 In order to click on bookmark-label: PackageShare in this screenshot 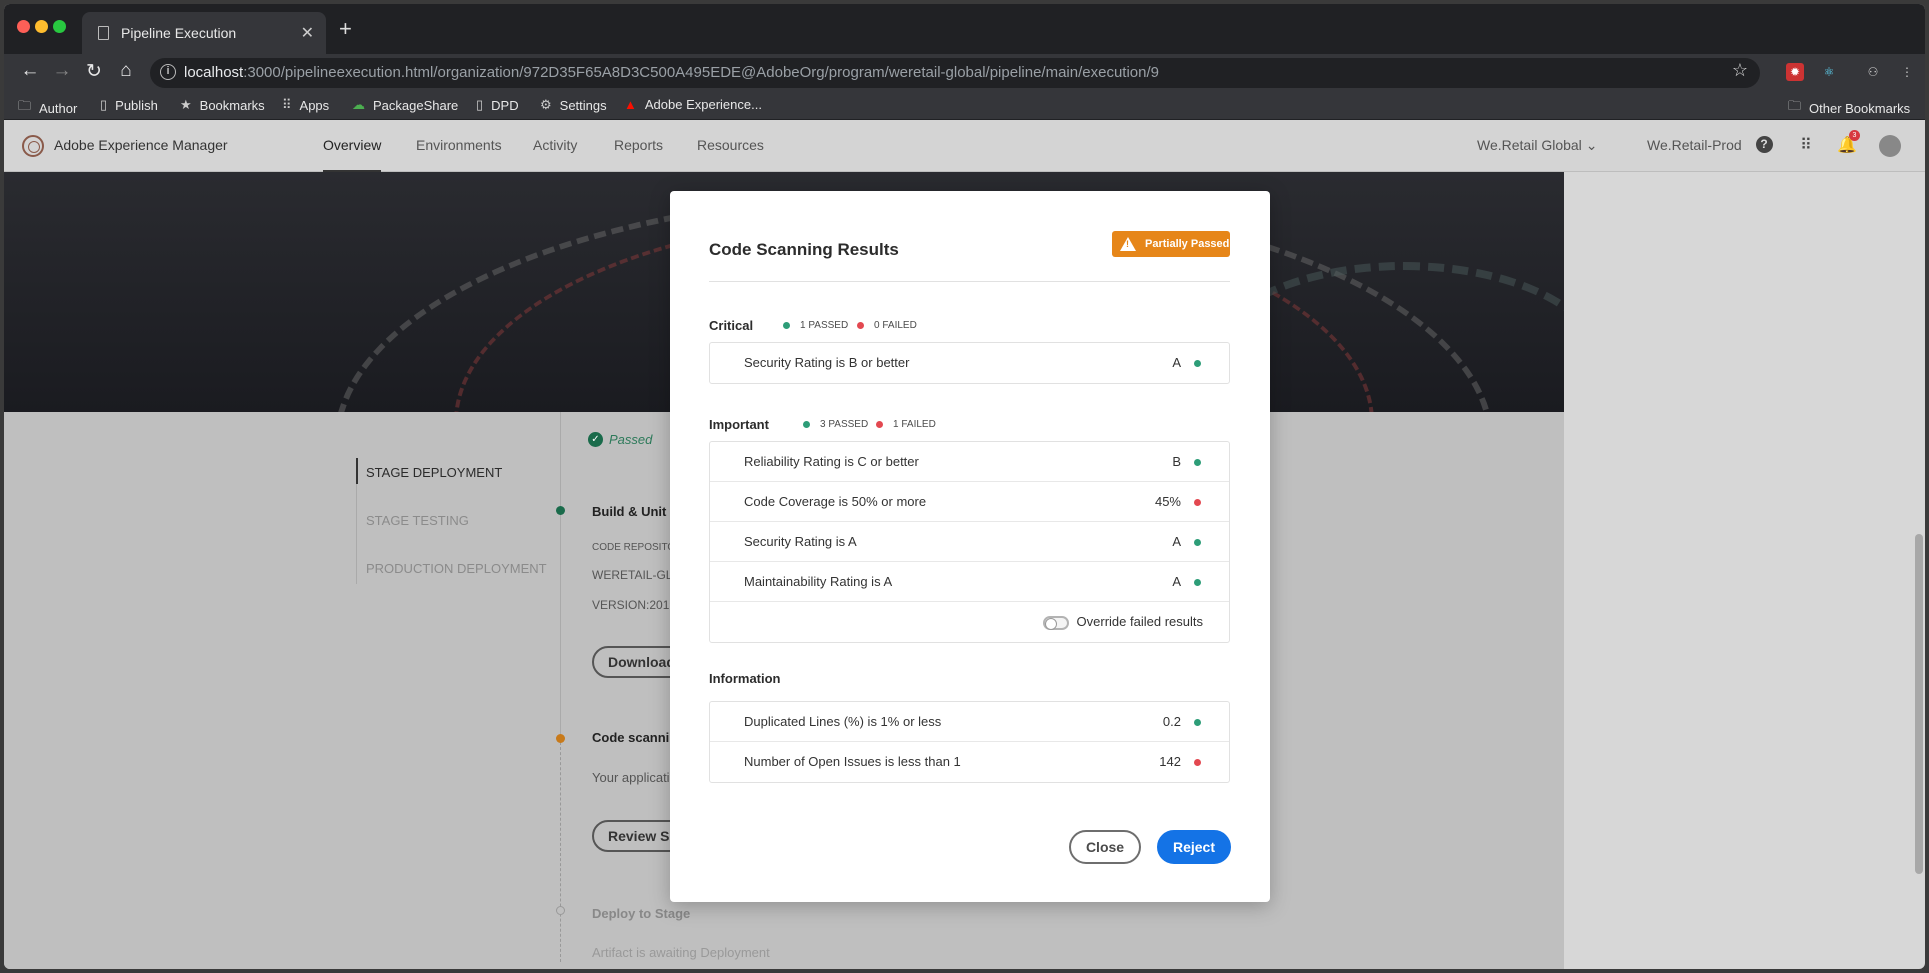, I will do `click(416, 105)`.